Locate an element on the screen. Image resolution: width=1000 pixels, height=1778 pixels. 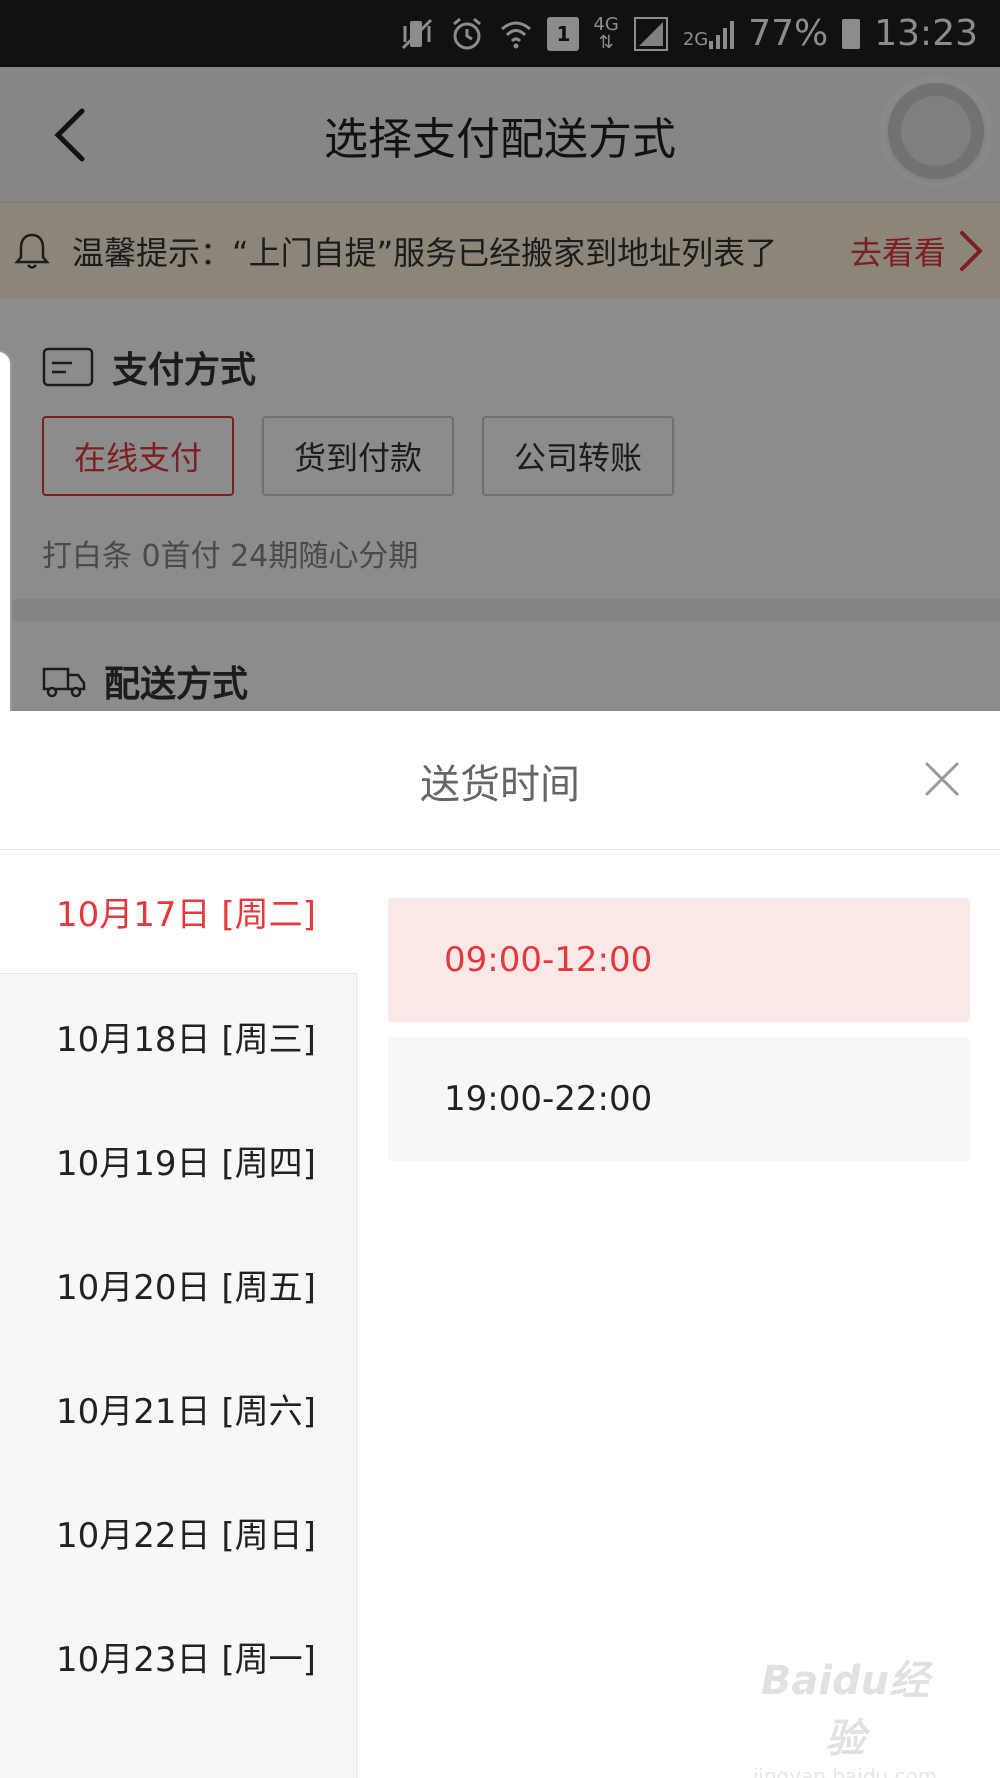
sheet-header: 送货时间 is located at coordinates (500, 780).